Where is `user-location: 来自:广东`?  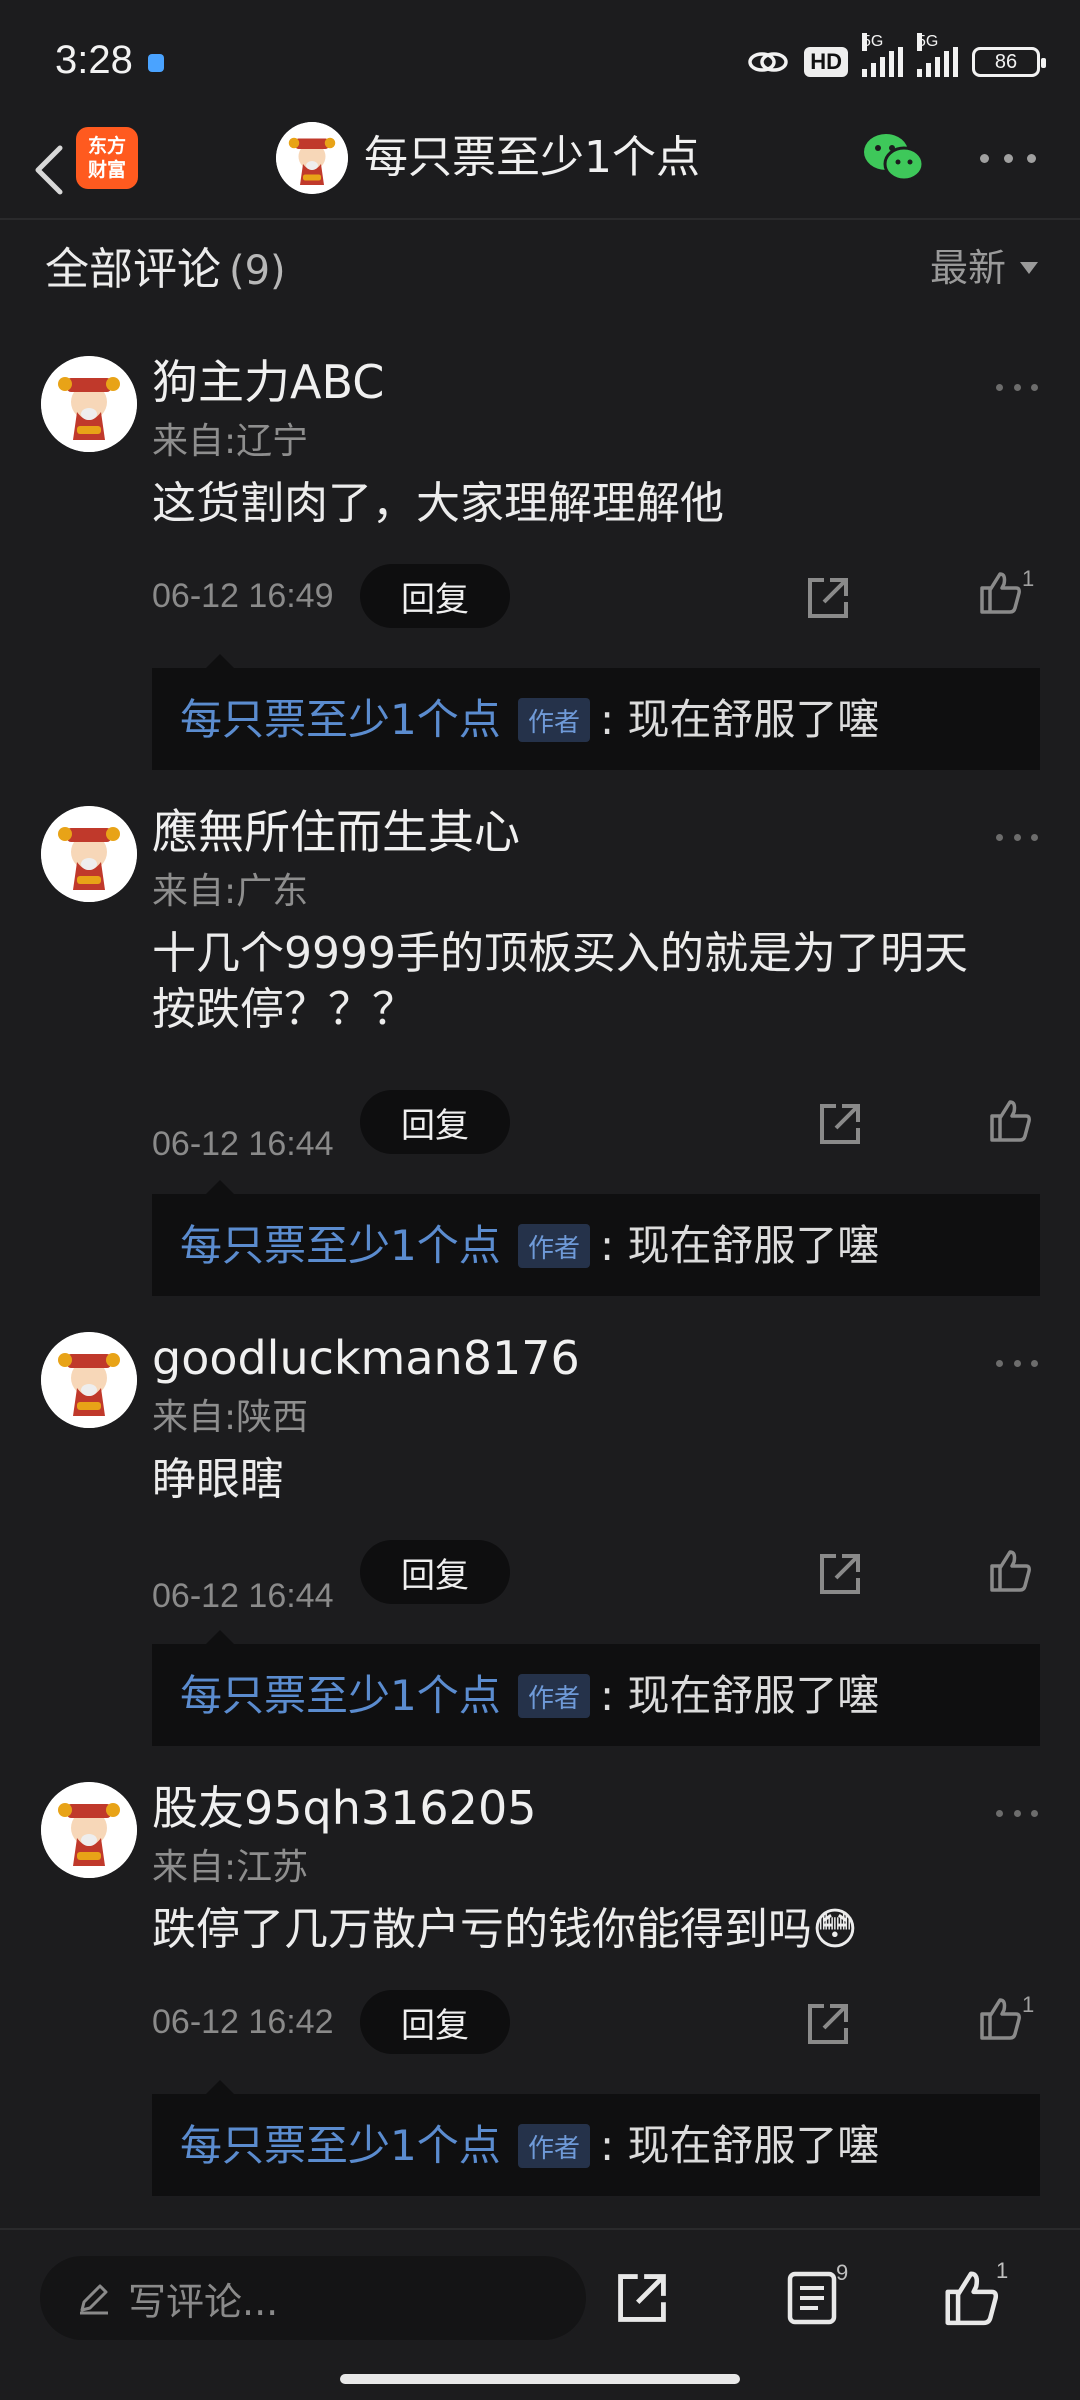
user-location: 来自:广东 is located at coordinates (230, 891).